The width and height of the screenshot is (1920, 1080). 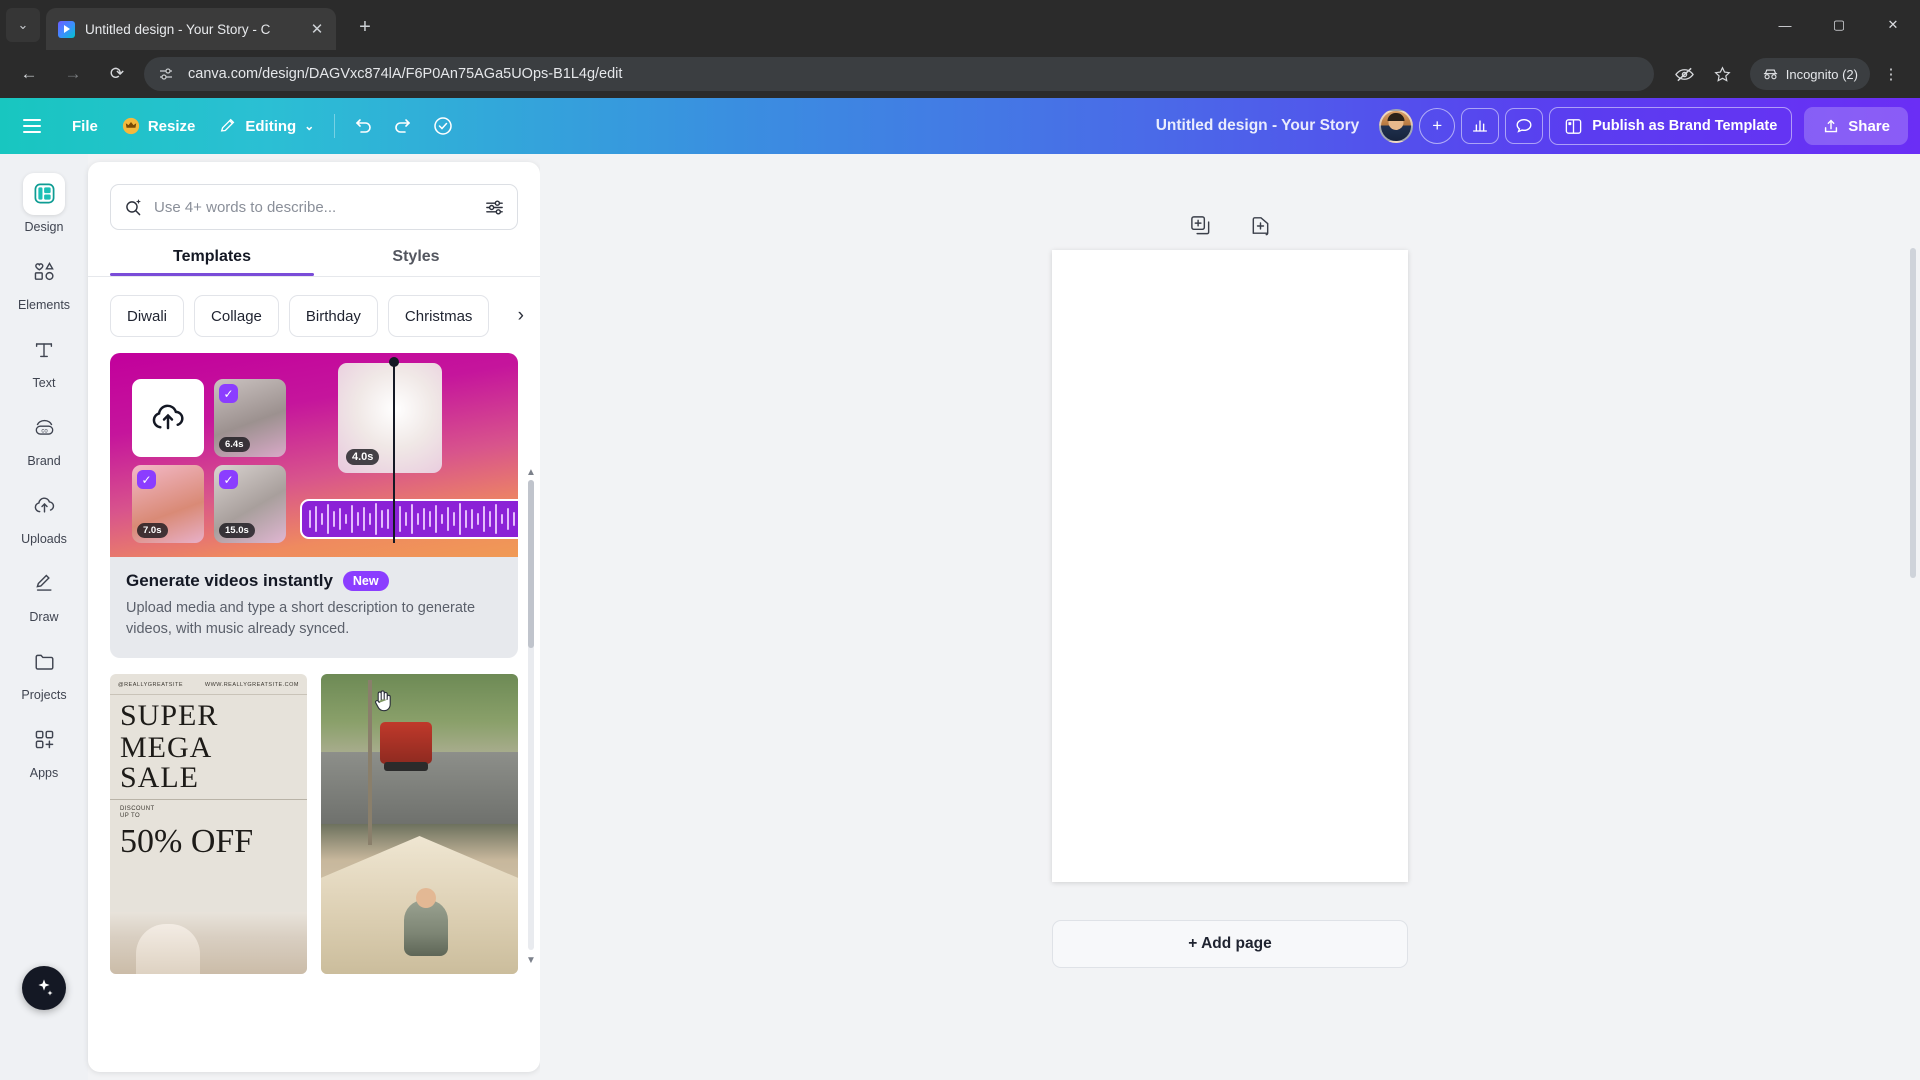 I want to click on site-settings-icon, so click(x=166, y=74).